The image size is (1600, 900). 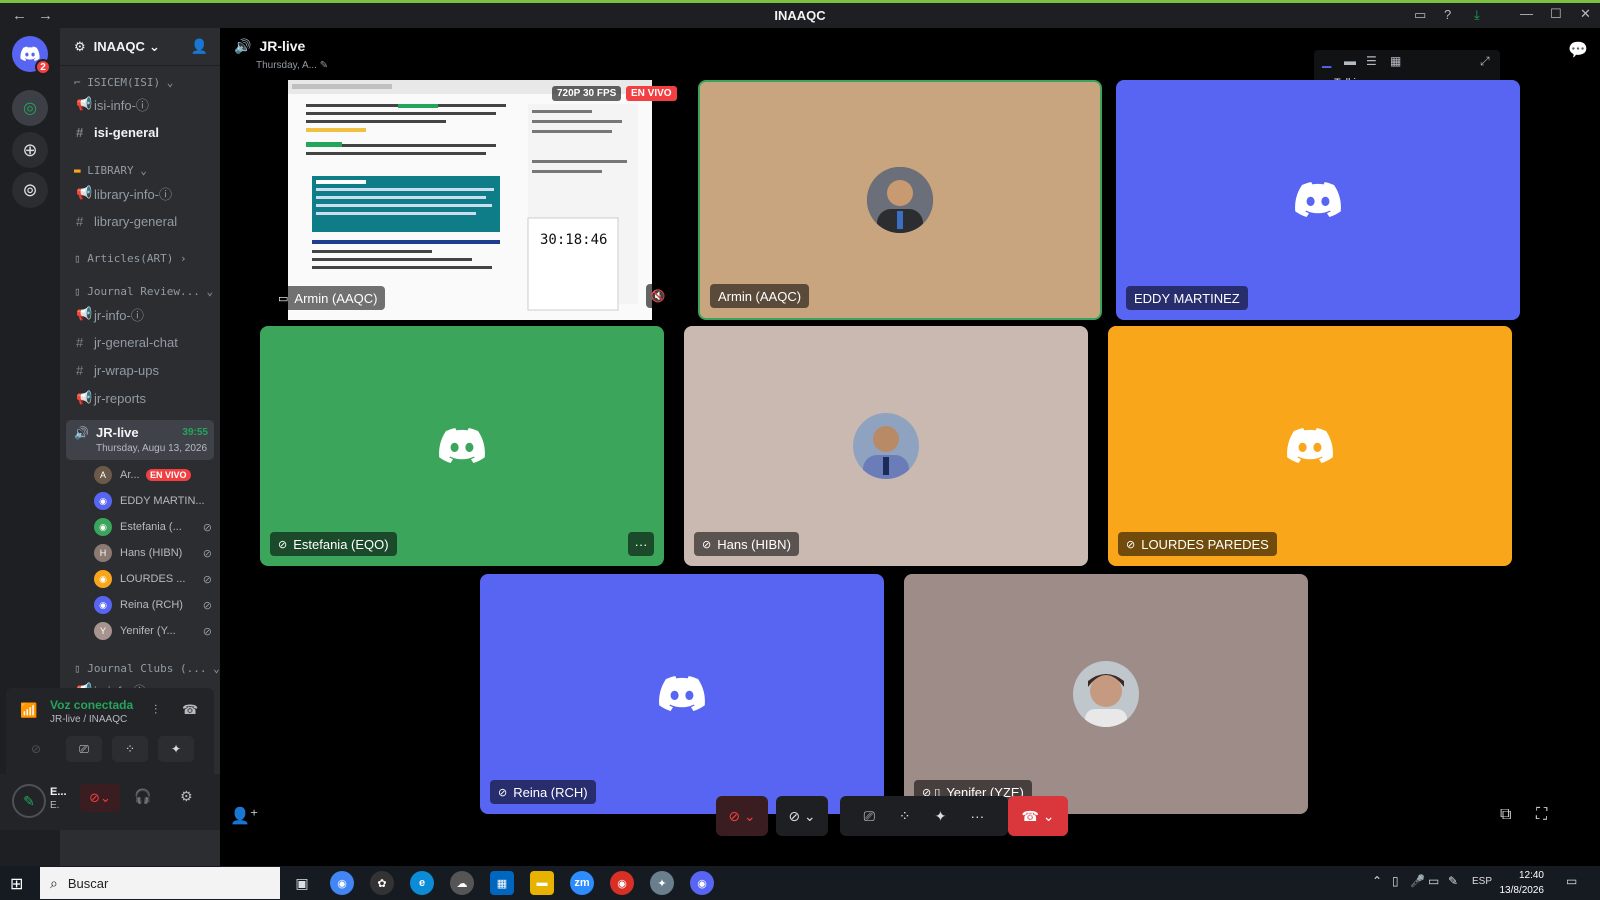 What do you see at coordinates (702, 883) in the screenshot?
I see `discord-taskbar-icon: ◉` at bounding box center [702, 883].